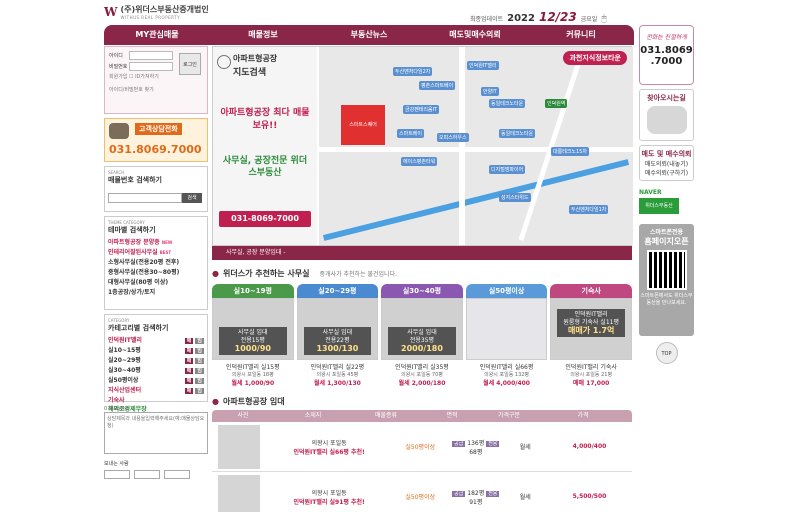  Describe the element at coordinates (253, 329) in the screenshot. I see `card-photo: 사무실 임대 전용15평 1000/90` at that location.